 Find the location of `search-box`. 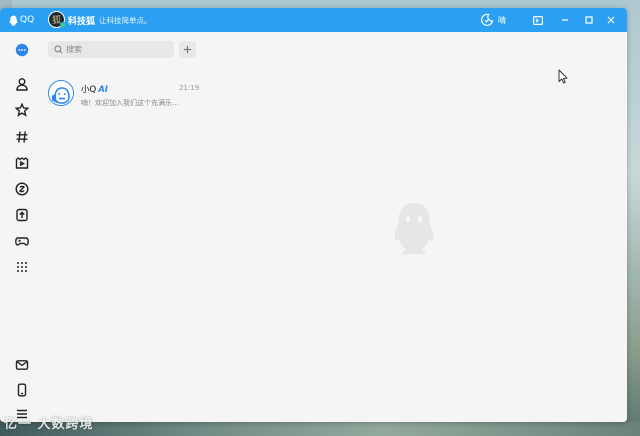

search-box is located at coordinates (111, 49).